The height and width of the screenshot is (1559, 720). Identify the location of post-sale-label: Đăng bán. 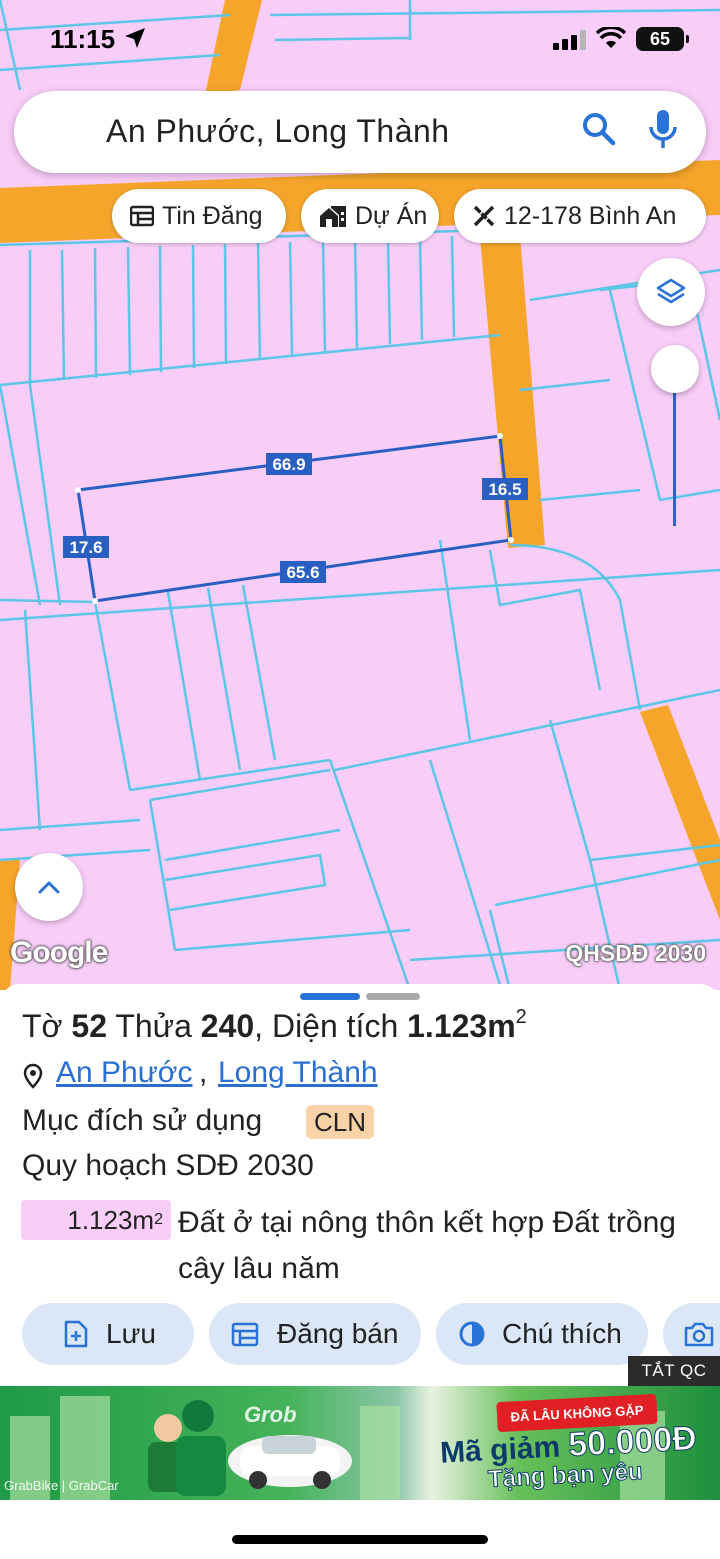
(338, 1333).